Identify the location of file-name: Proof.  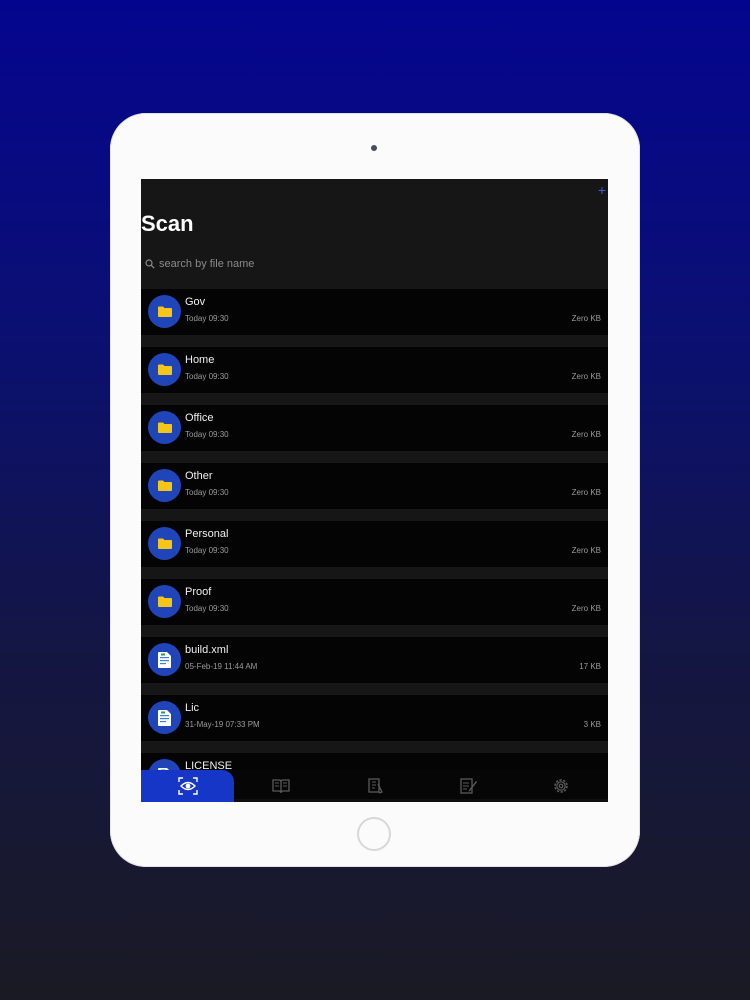
(198, 592).